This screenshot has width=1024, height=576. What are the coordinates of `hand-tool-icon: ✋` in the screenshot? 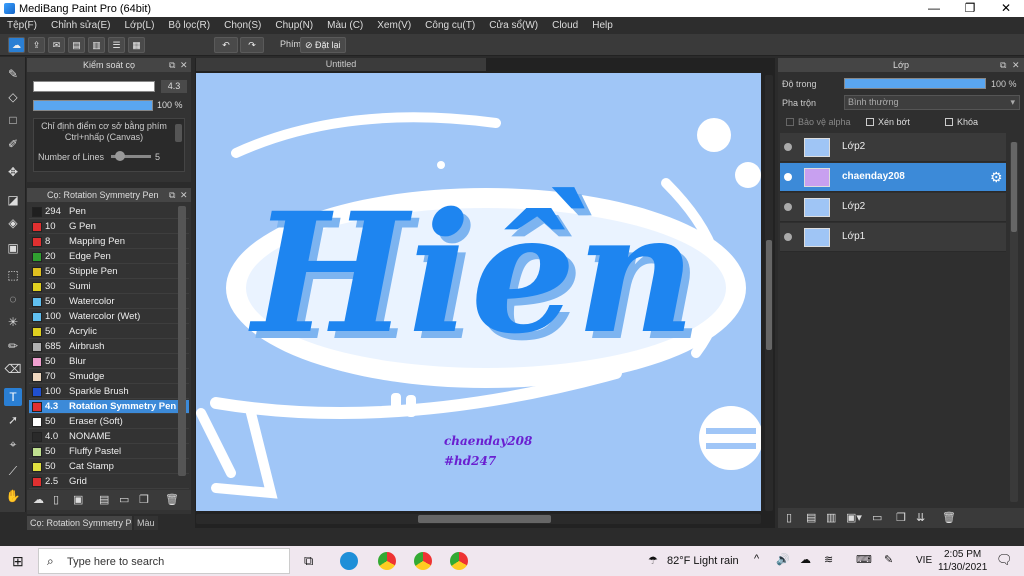 It's located at (13, 496).